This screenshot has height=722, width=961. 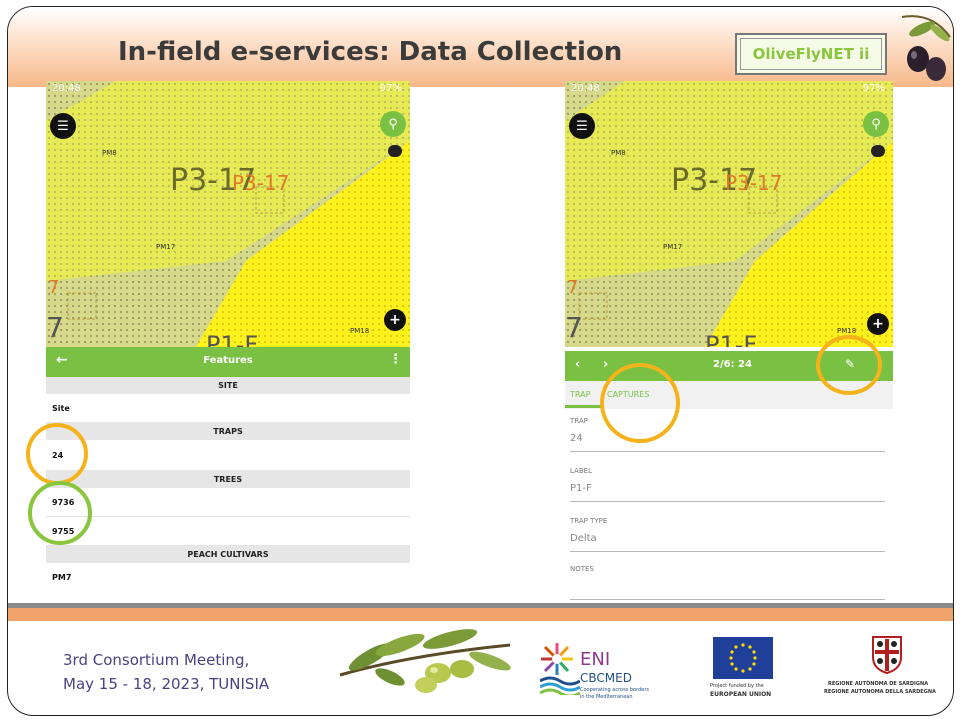 I want to click on cbcmed-tagline-2: in the Mediterranean, so click(x=606, y=697).